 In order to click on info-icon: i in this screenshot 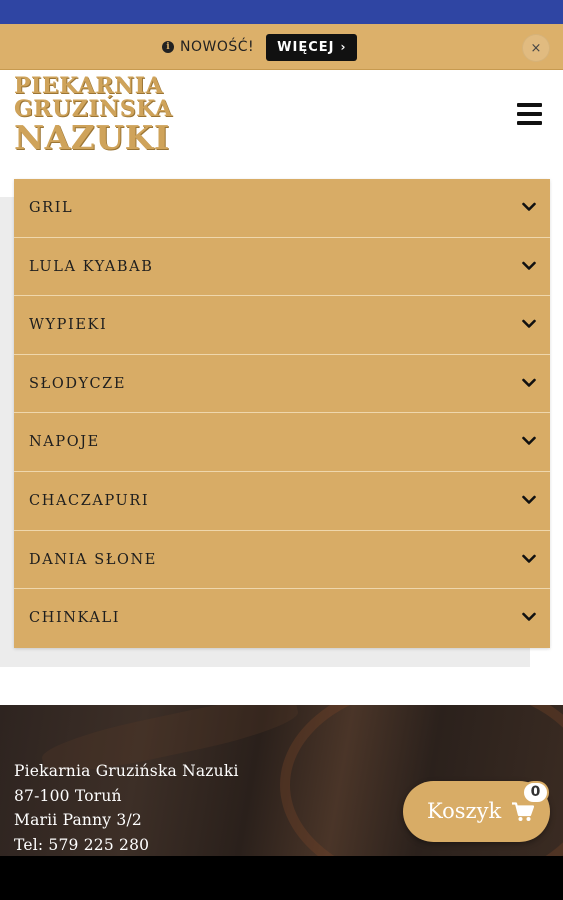, I will do `click(168, 47)`.